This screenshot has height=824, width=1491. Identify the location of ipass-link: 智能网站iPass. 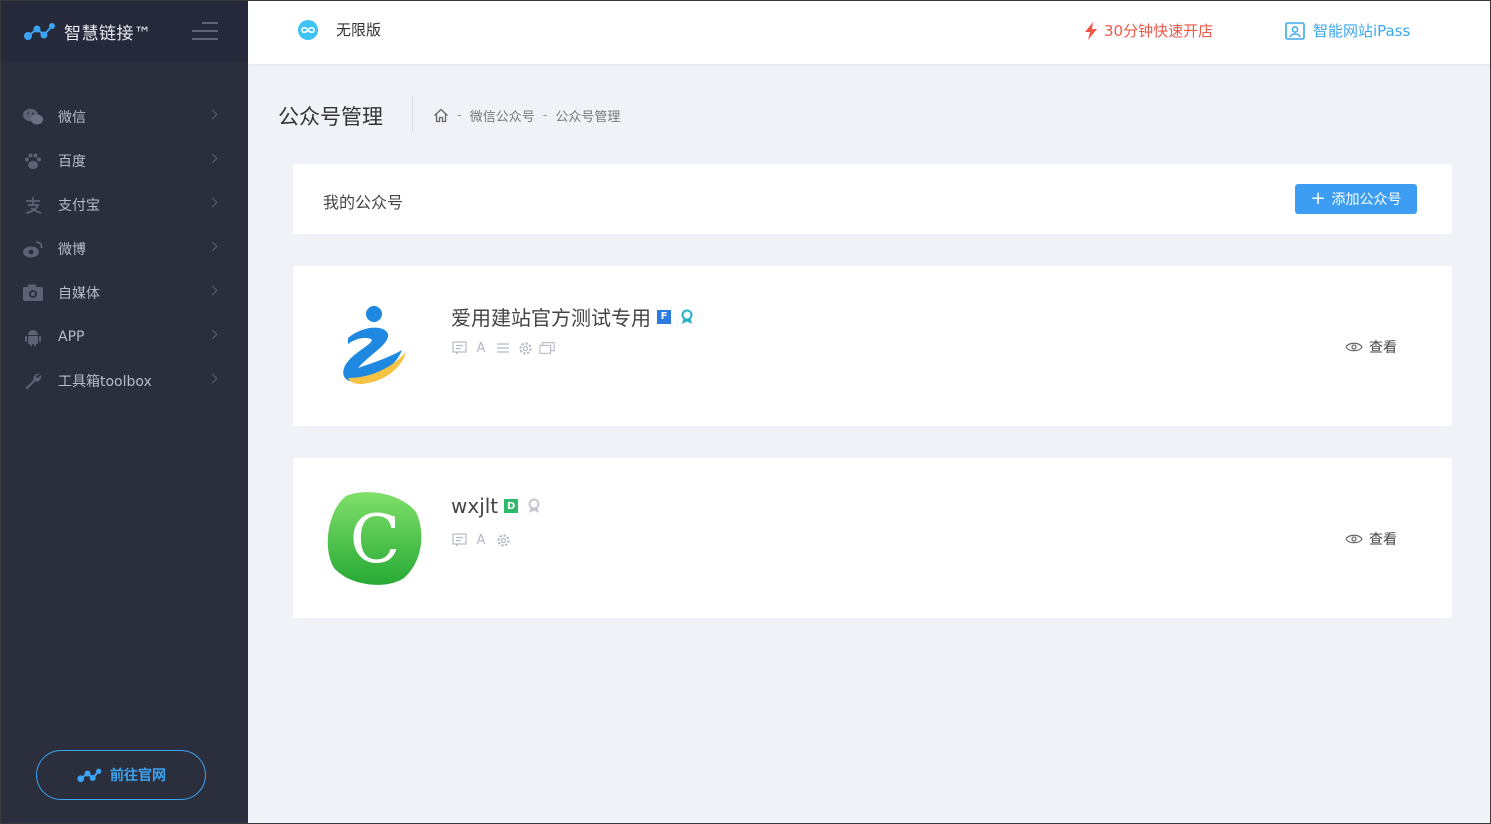
(1347, 30).